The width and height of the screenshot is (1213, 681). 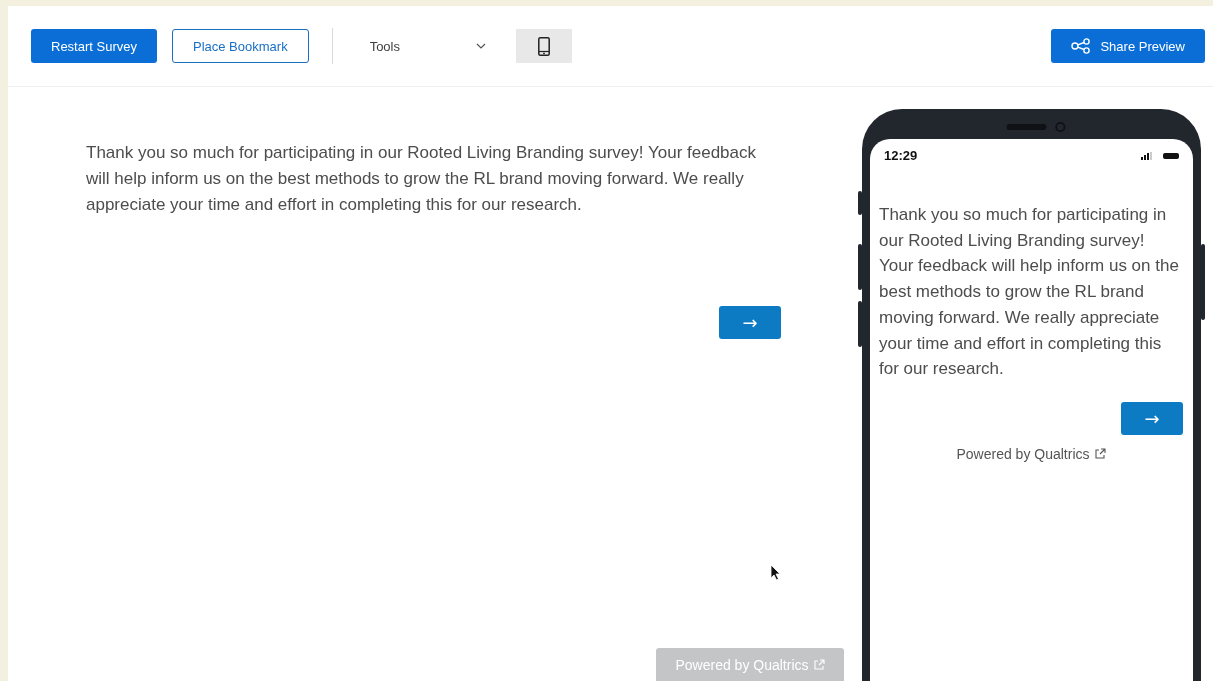 What do you see at coordinates (901, 155) in the screenshot?
I see `status-time: 12:29` at bounding box center [901, 155].